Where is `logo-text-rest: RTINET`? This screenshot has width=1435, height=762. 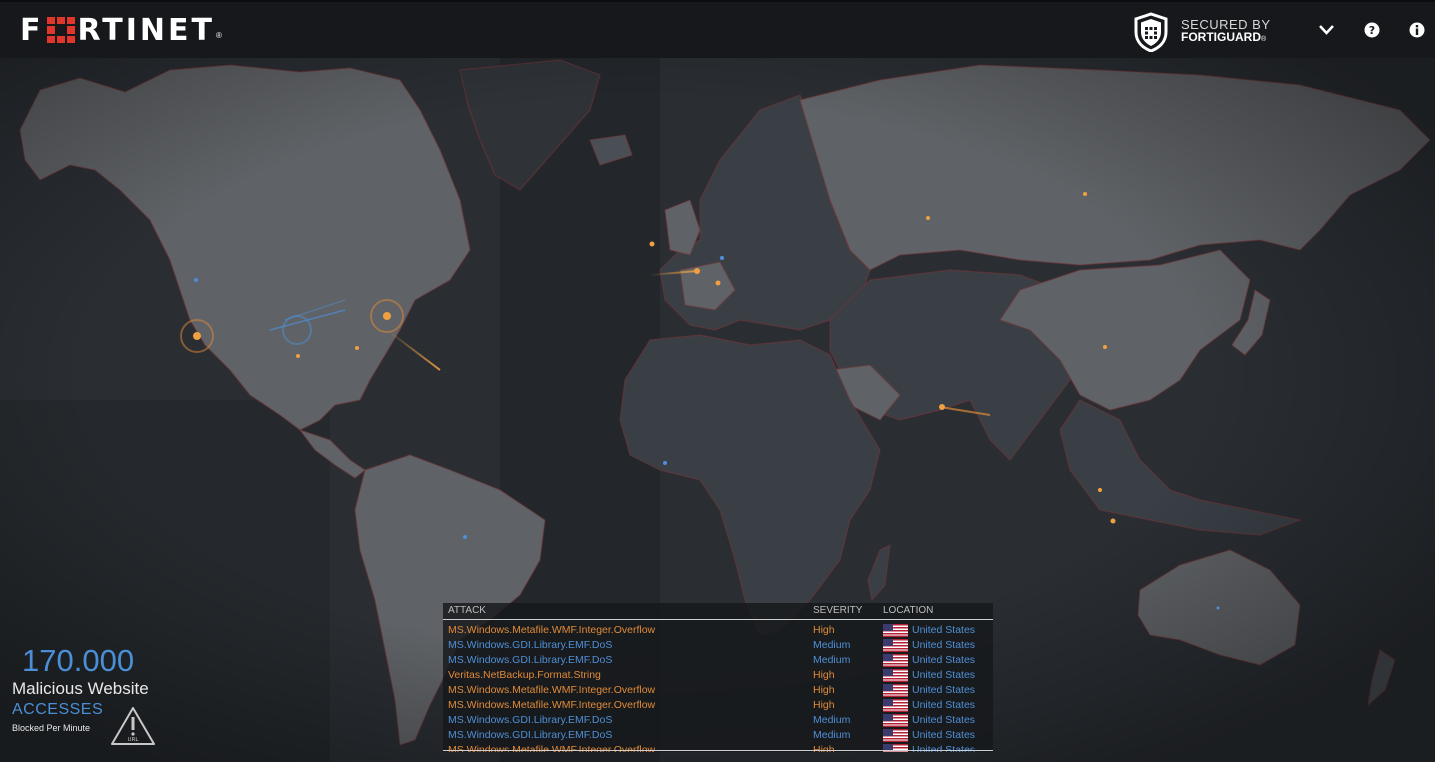
logo-text-rest: RTINET is located at coordinates (146, 30).